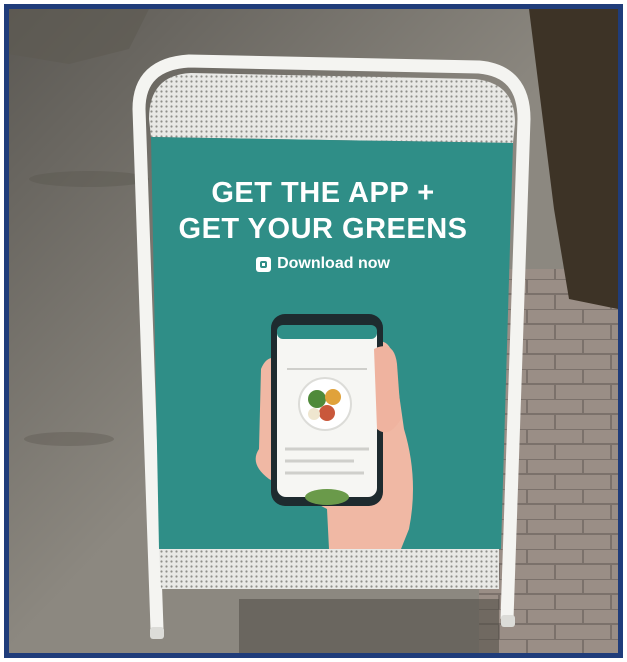 This screenshot has height=662, width=627. I want to click on perforated-top, so click(332, 108).